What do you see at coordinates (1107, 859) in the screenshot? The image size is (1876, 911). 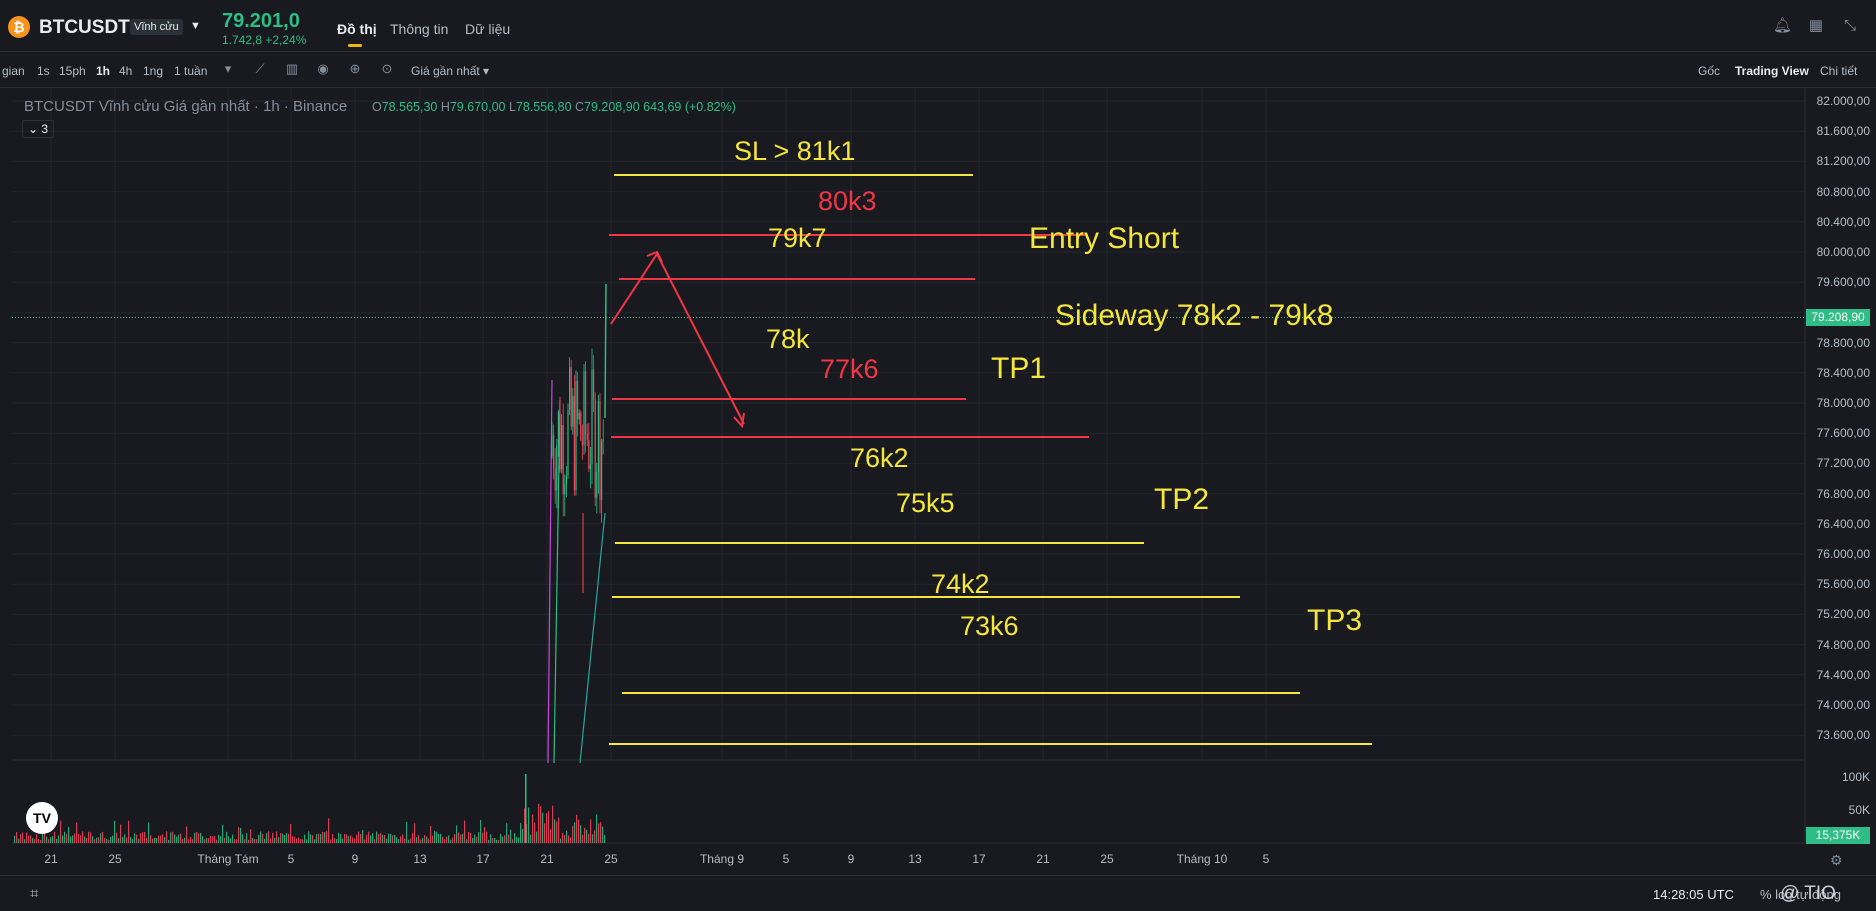 I see `time-axis-label: 25` at bounding box center [1107, 859].